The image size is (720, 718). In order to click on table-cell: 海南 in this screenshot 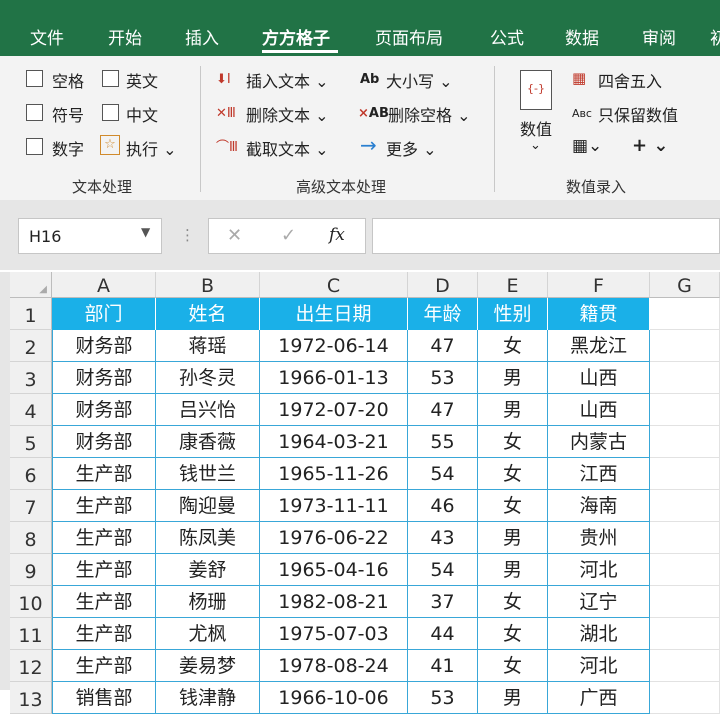, I will do `click(599, 506)`.